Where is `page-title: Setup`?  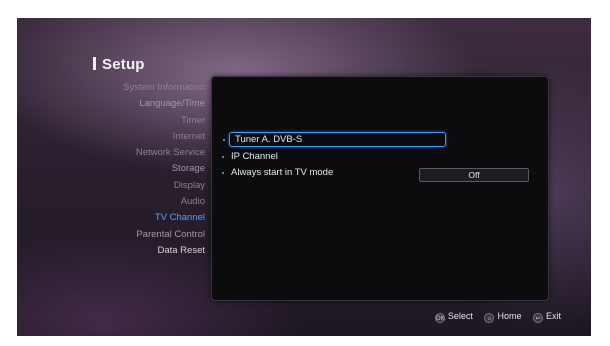 page-title: Setup is located at coordinates (119, 64).